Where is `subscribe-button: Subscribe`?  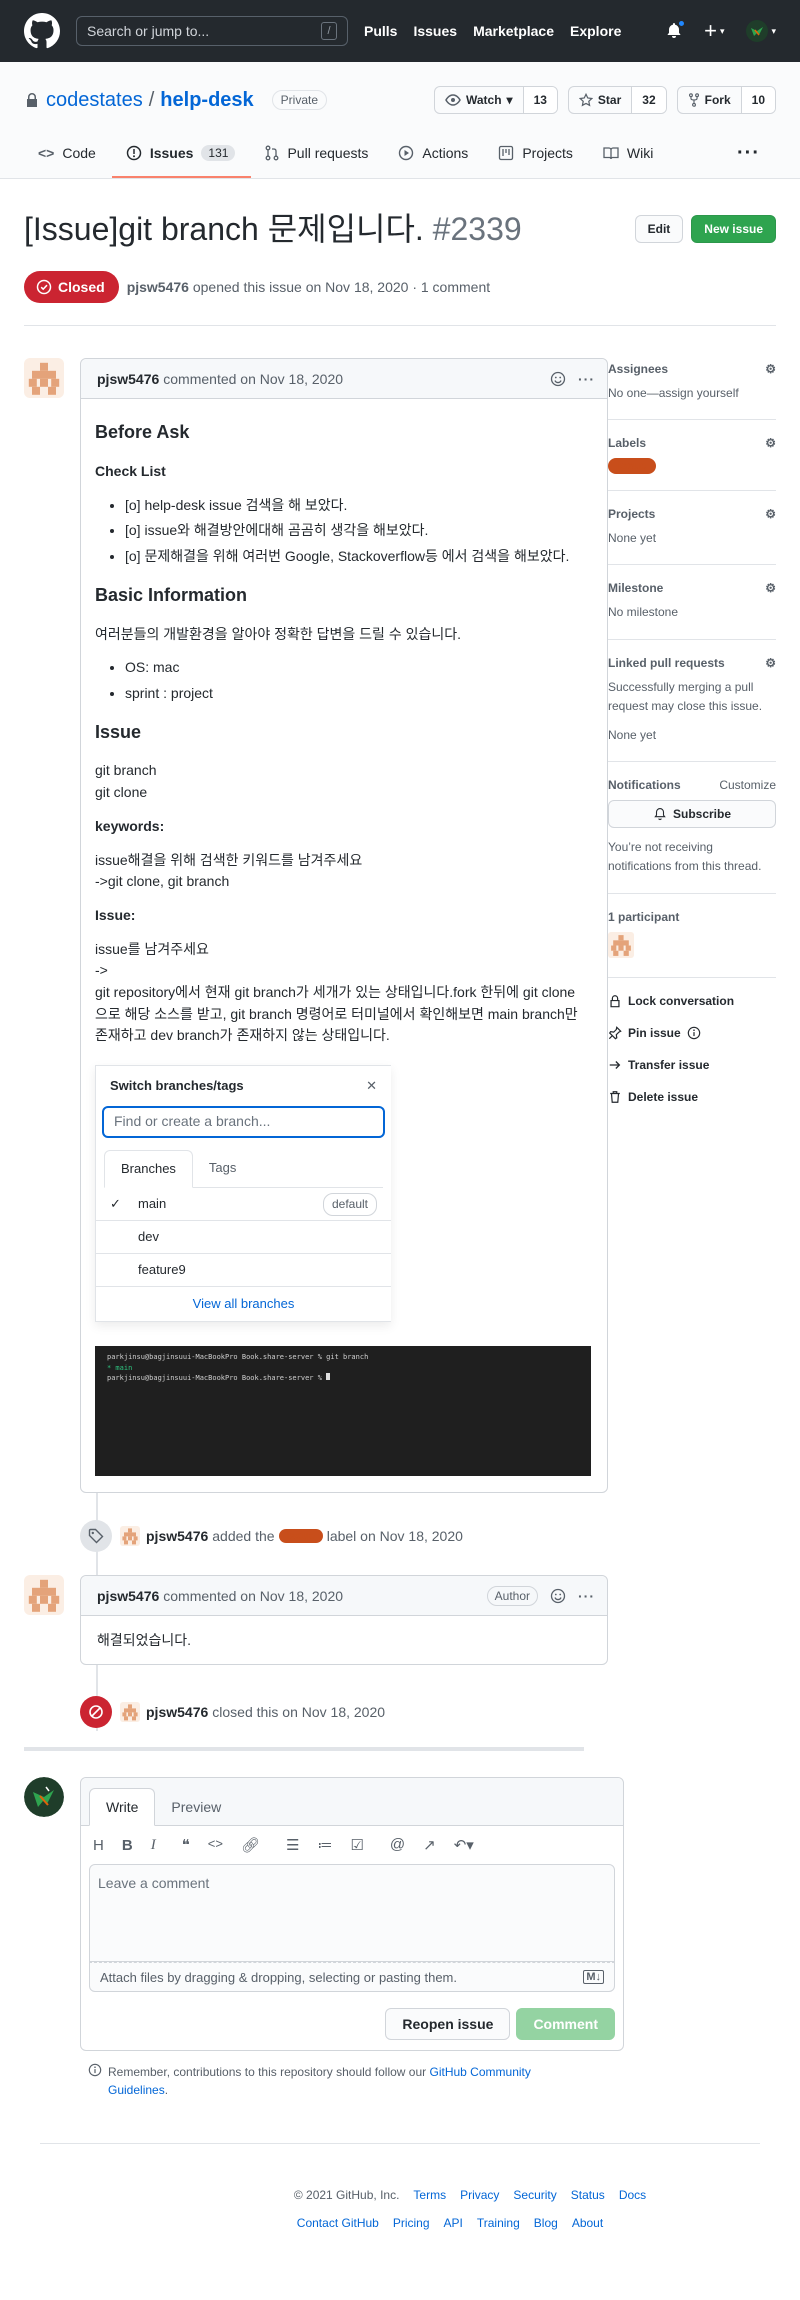 subscribe-button: Subscribe is located at coordinates (692, 814).